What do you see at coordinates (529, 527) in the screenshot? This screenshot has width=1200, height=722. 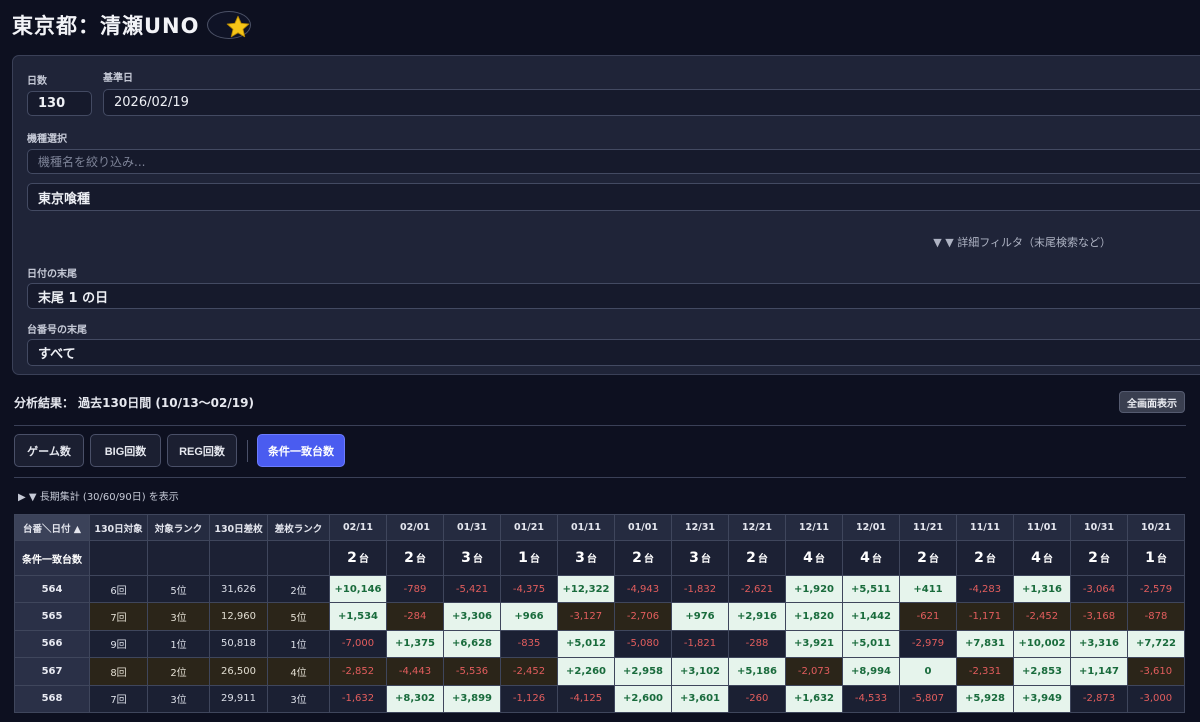 I see `date-header: 01/21` at bounding box center [529, 527].